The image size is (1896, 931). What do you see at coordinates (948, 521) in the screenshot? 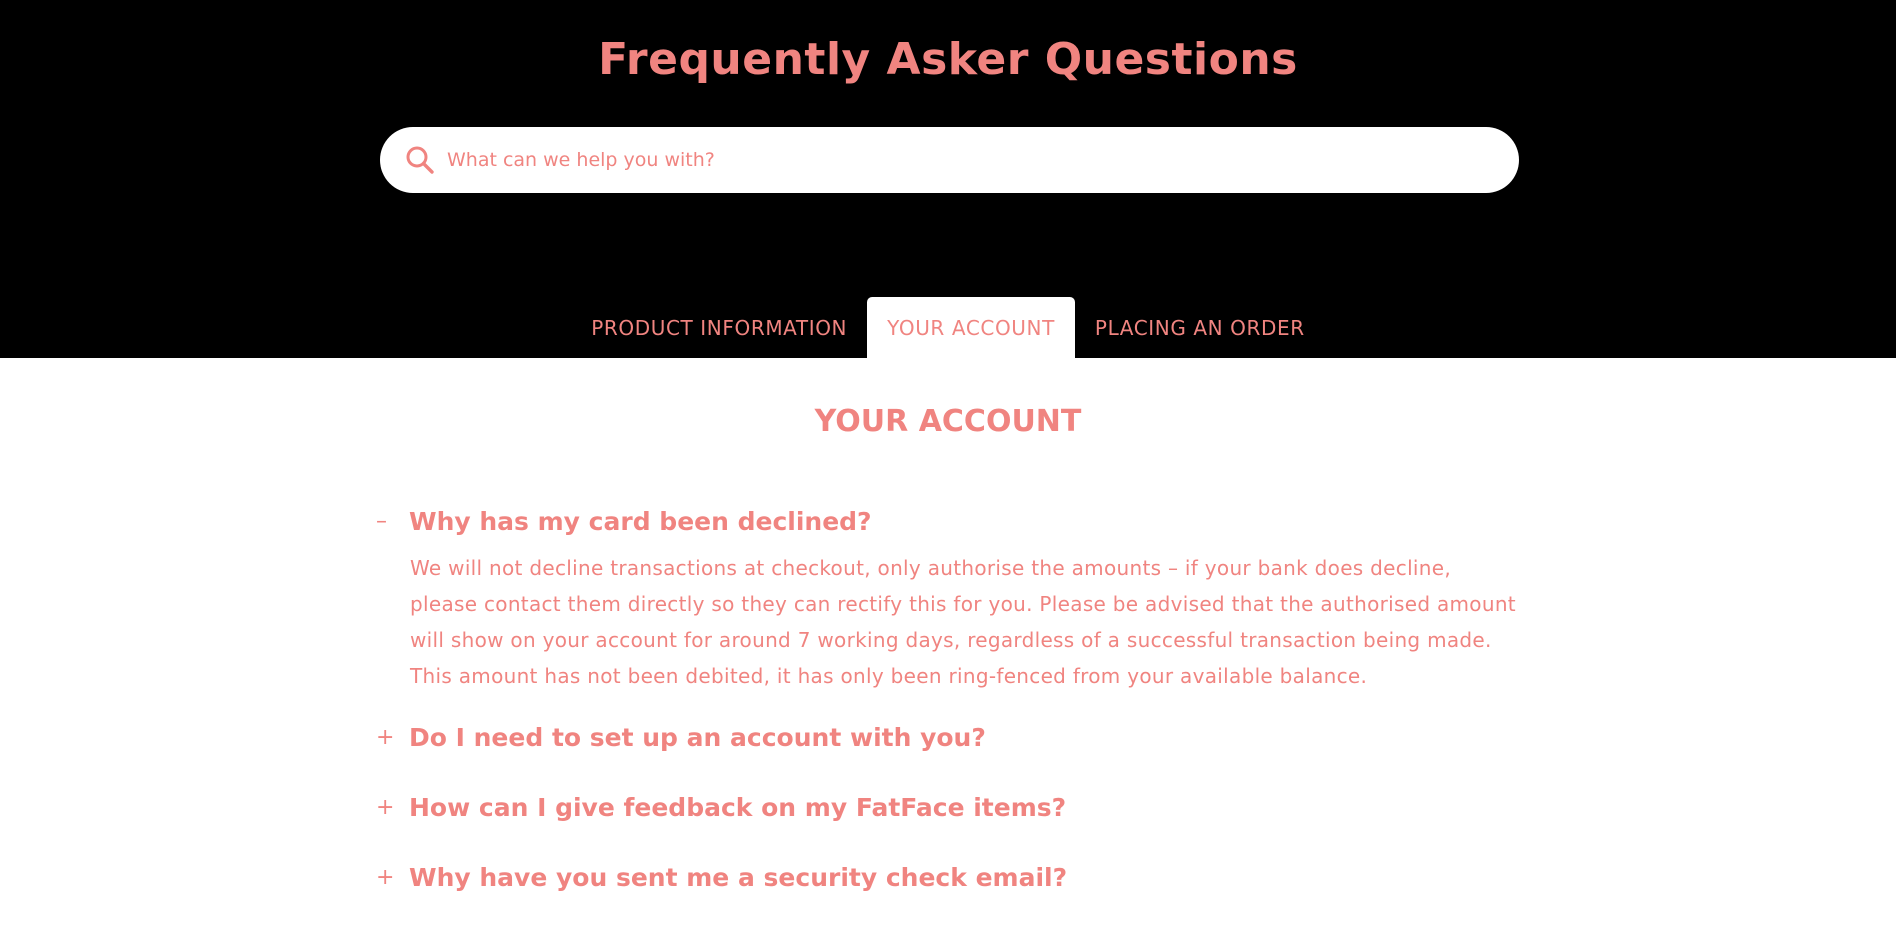
I see `faq-question-toggle: – Why has my card been declined?` at bounding box center [948, 521].